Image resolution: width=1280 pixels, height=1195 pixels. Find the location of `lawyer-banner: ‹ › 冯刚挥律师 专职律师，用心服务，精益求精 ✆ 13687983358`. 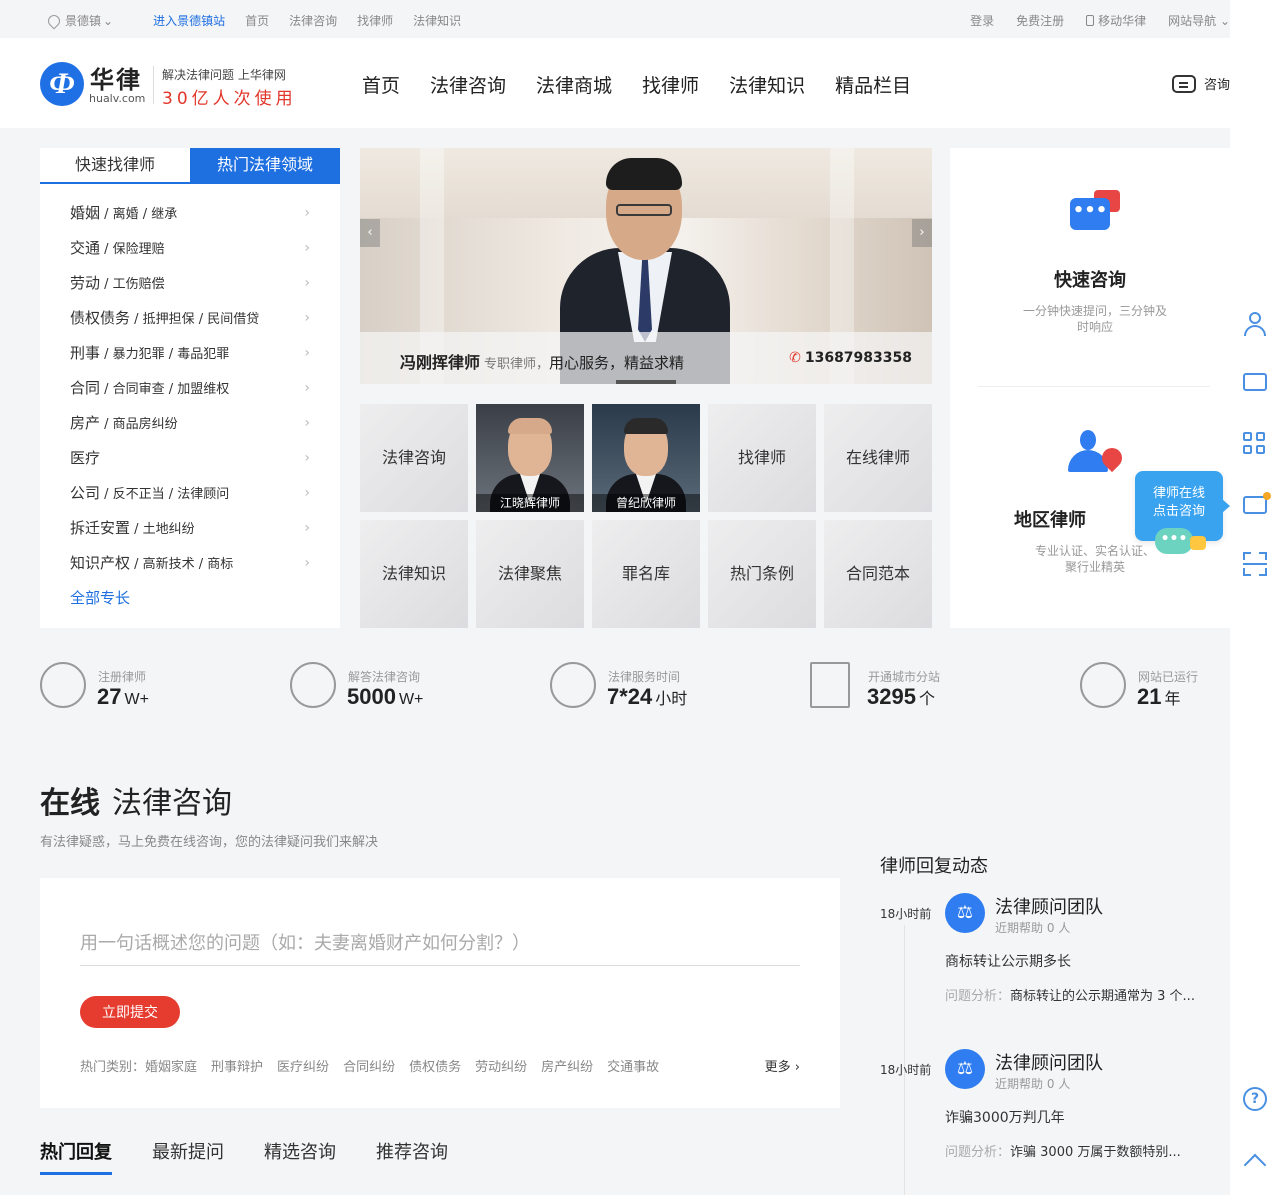

lawyer-banner: ‹ › 冯刚挥律师 专职律师，用心服务，精益求精 ✆ 13687983358 is located at coordinates (646, 266).